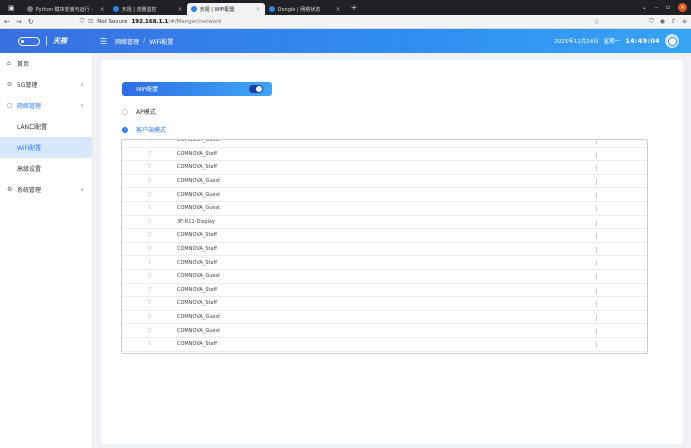 Image resolution: width=691 pixels, height=448 pixels. What do you see at coordinates (46, 126) in the screenshot?
I see `sidebar-subitem-lan: LAN口配置` at bounding box center [46, 126].